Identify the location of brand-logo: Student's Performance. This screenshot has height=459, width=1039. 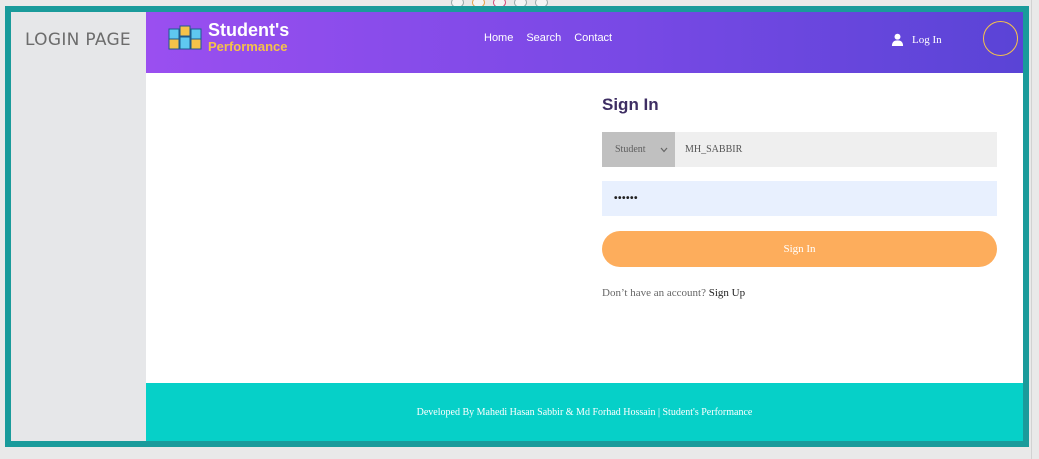
(228, 37).